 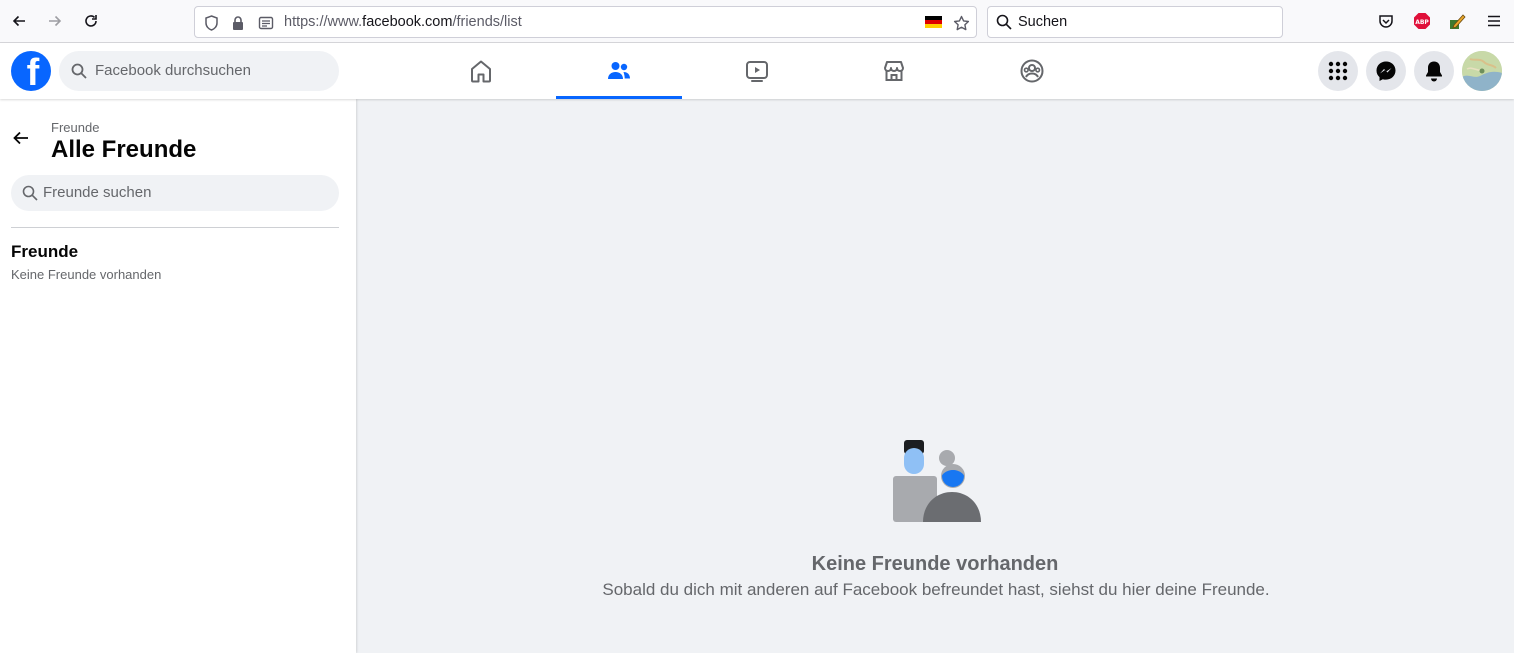 I want to click on divider, so click(x=175, y=227).